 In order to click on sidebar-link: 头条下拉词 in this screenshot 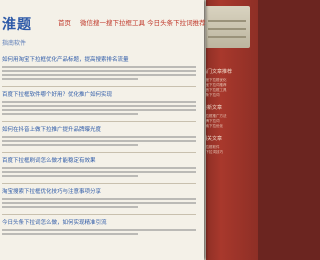, I will do `click(228, 95)`.